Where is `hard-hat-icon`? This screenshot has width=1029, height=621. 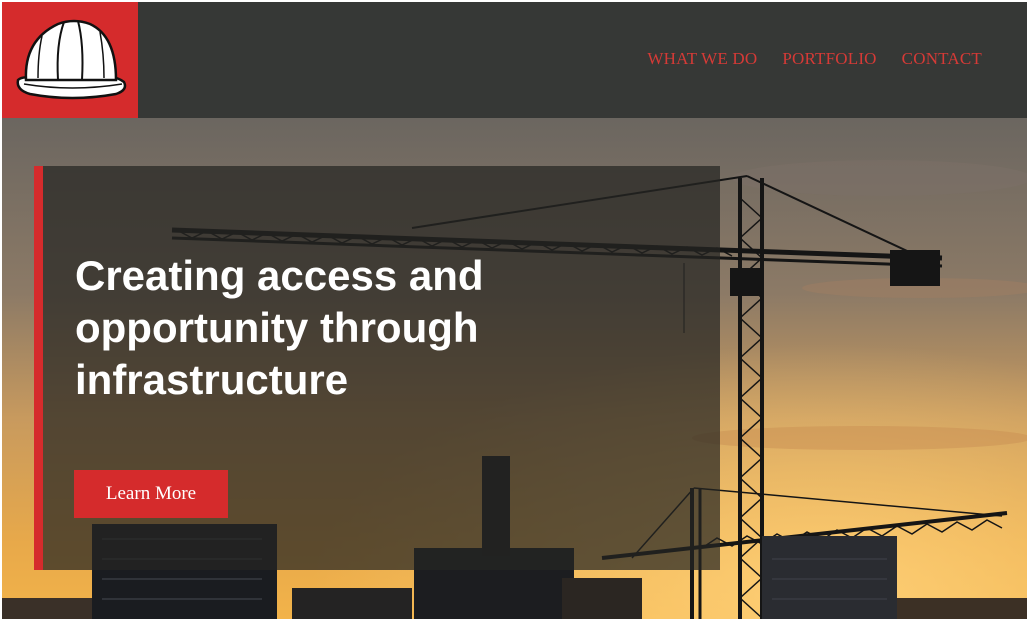 hard-hat-icon is located at coordinates (71, 59).